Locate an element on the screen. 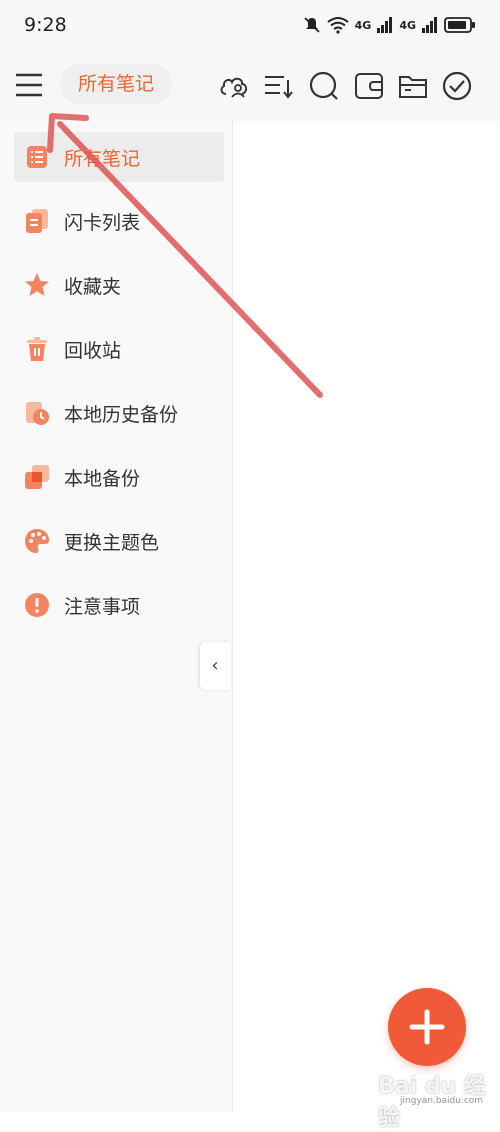 The width and height of the screenshot is (500, 1132). sidebar-item-flashcards: 闪卡列表 is located at coordinates (119, 221).